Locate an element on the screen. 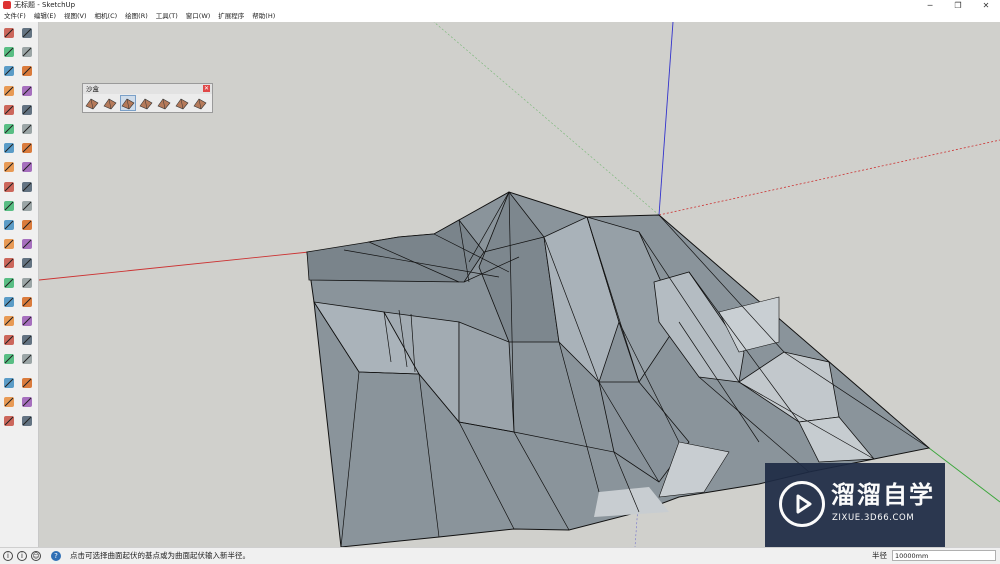 The height and width of the screenshot is (564, 1000). menu-tools: 工具(T) is located at coordinates (167, 16).